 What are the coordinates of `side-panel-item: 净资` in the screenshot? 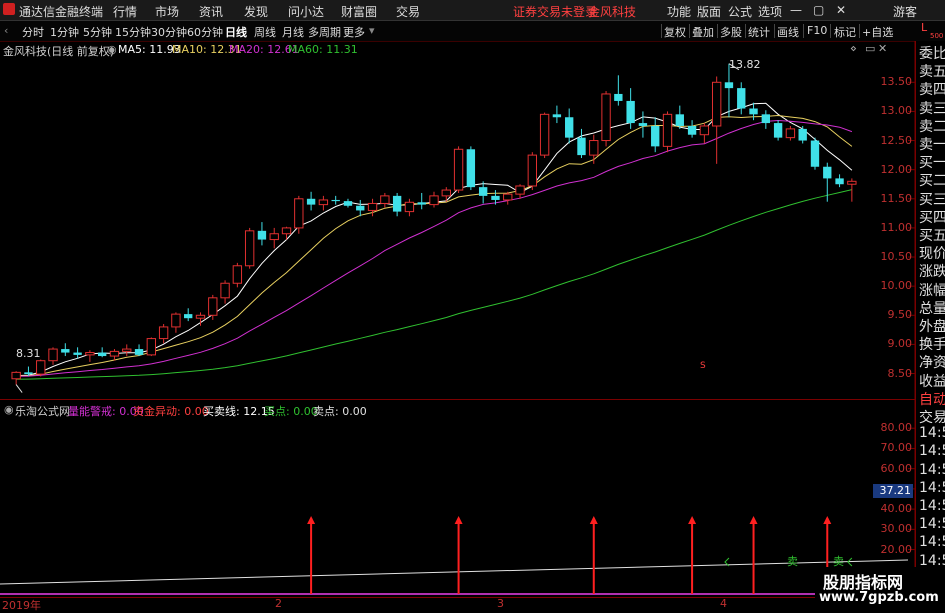 It's located at (932, 362).